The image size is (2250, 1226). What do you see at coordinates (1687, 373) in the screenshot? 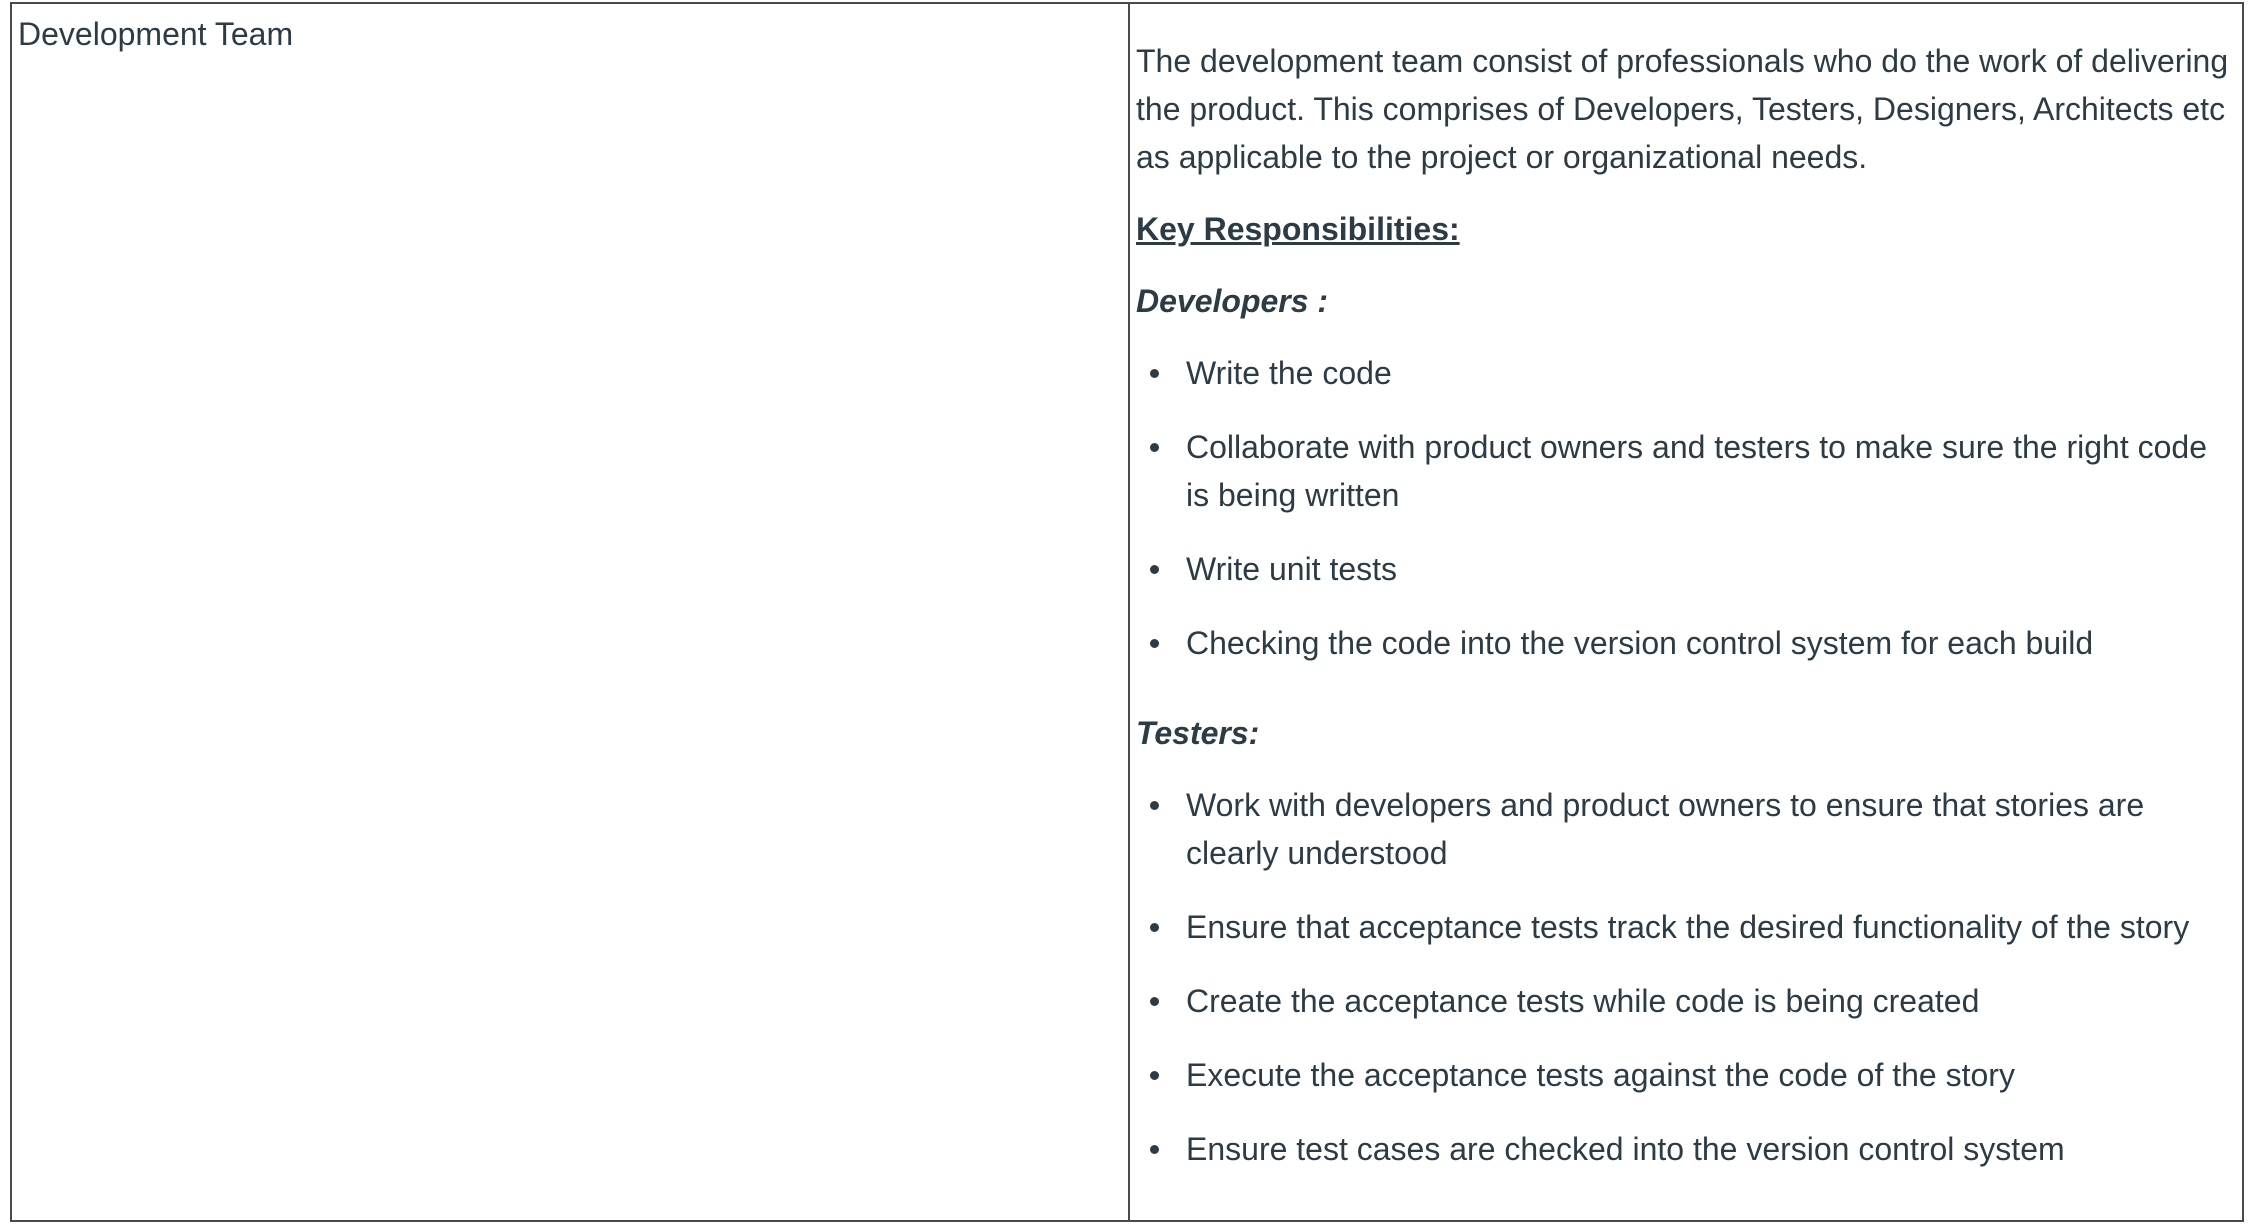
I see `list-item: Write the code` at bounding box center [1687, 373].